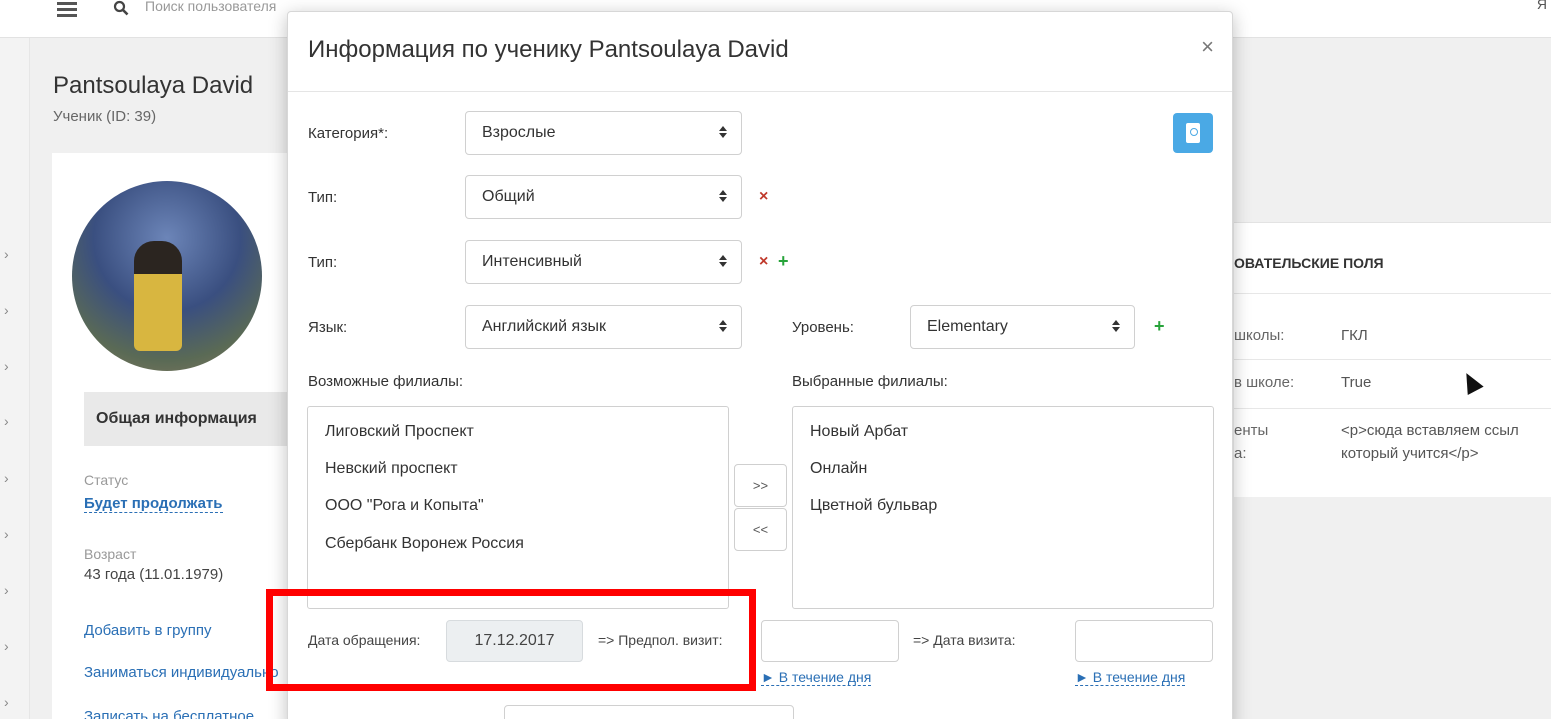 This screenshot has height=719, width=1551. I want to click on level-select: Elementary, so click(1022, 327).